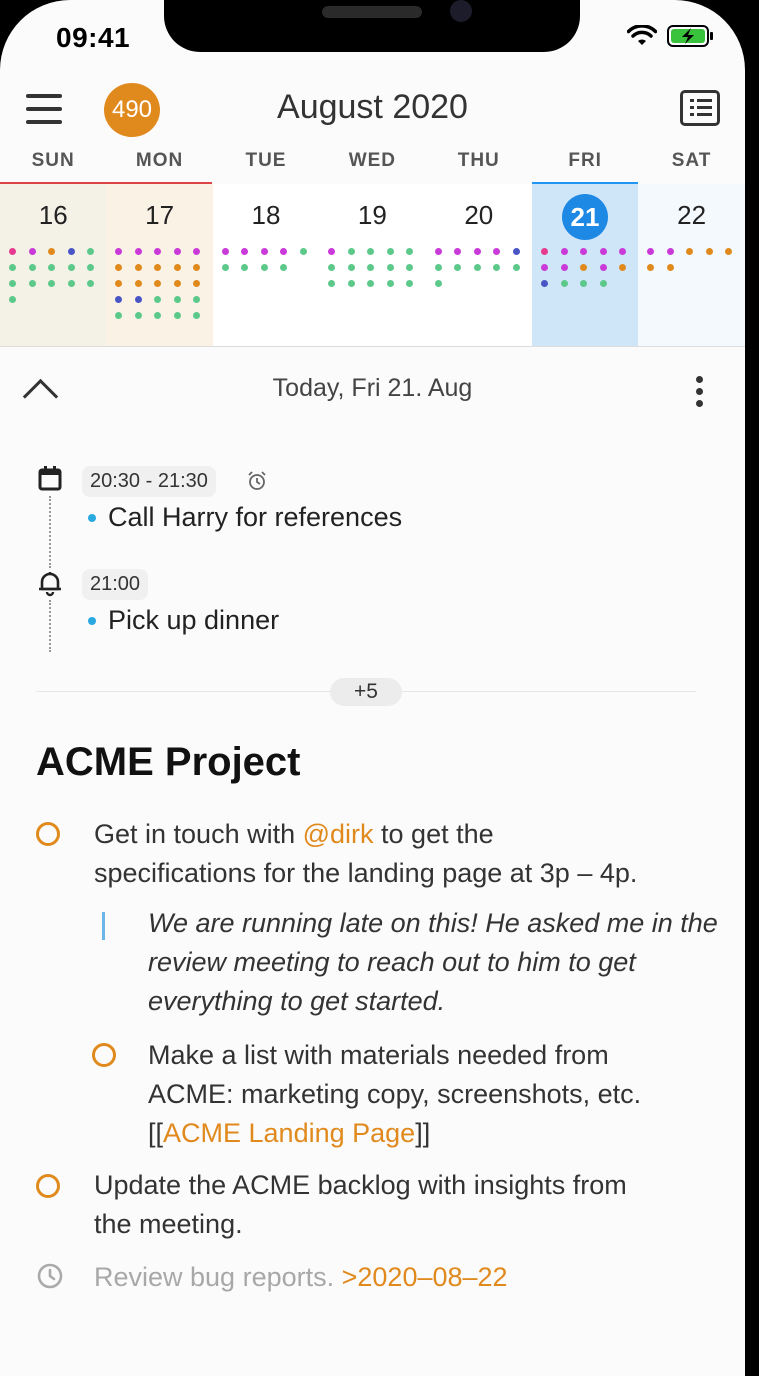 The height and width of the screenshot is (1376, 759). Describe the element at coordinates (159, 160) in the screenshot. I see `weekday-mon: MON` at that location.